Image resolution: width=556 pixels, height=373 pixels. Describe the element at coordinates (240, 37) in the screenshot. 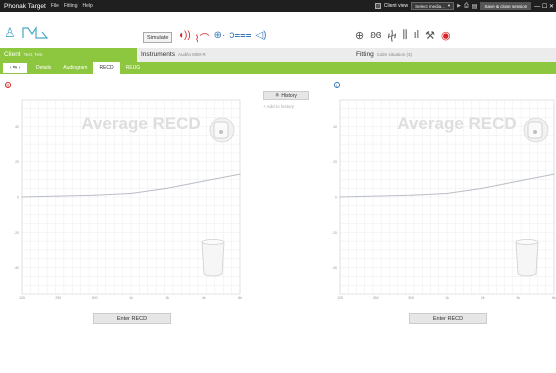

I see `ear-signal-icon: ↄ⩶` at that location.